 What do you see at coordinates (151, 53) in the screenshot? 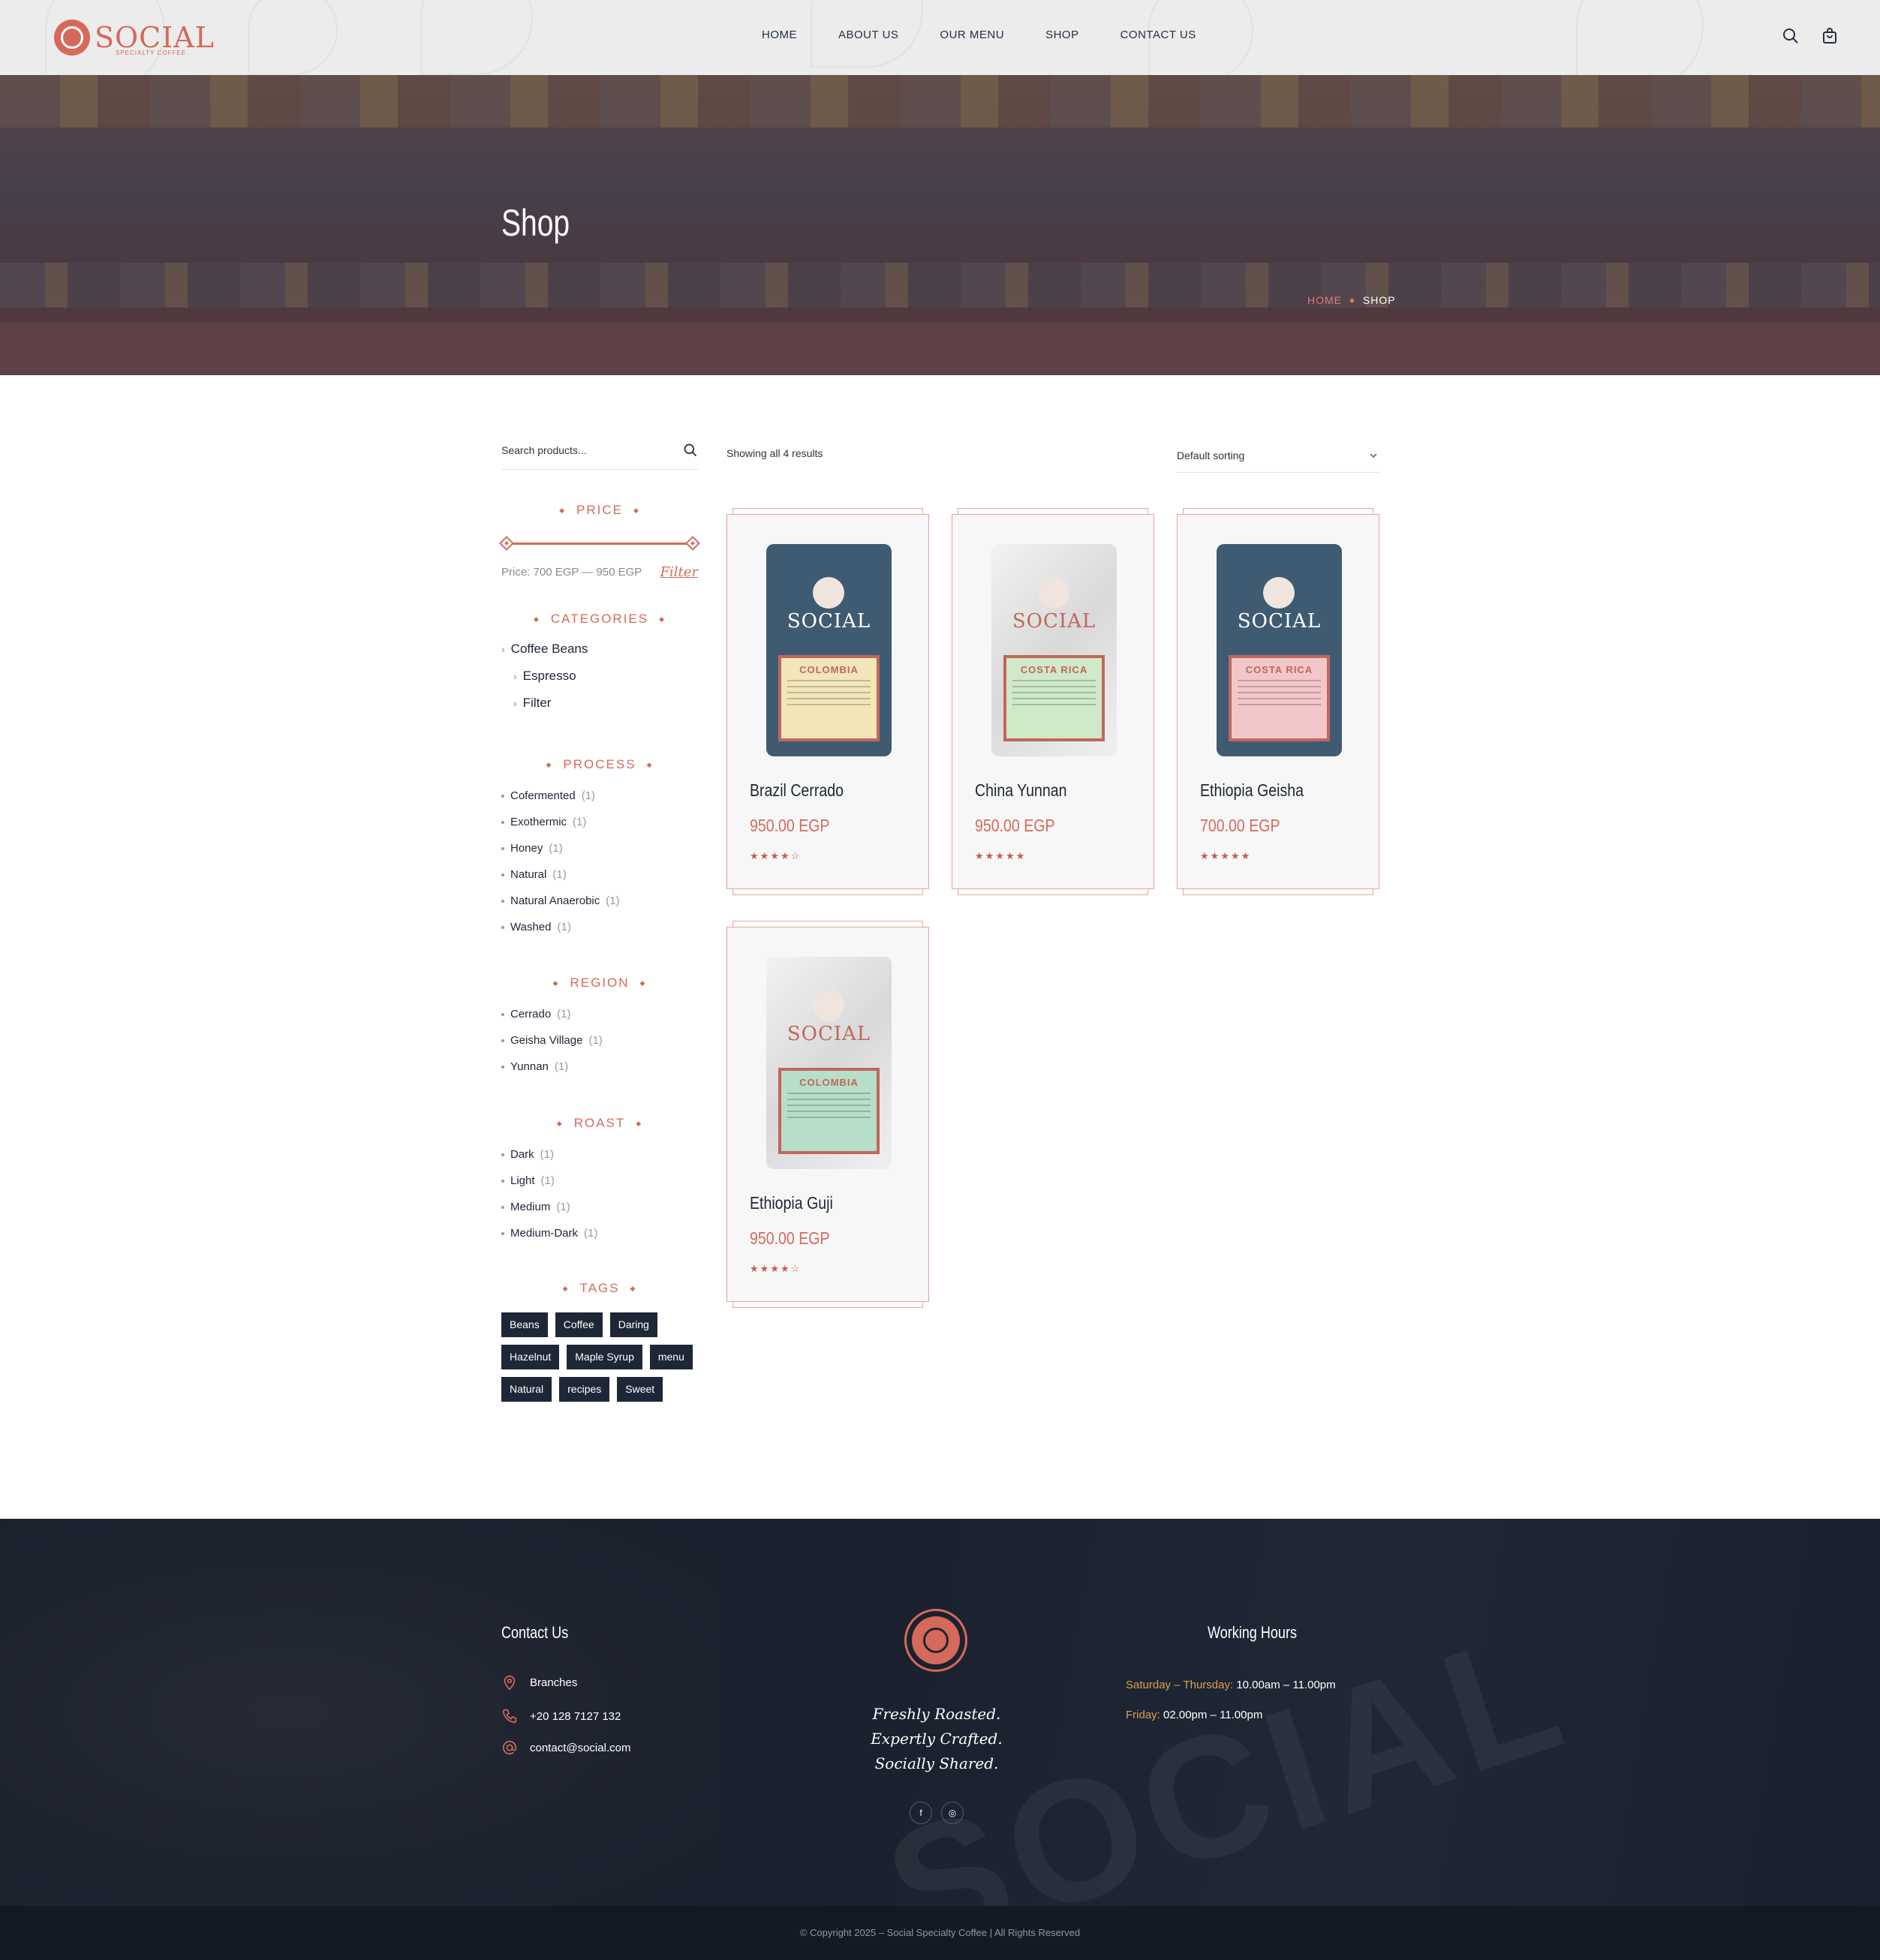
I see `logo-subtext: SPECIALTY COFFEE` at bounding box center [151, 53].